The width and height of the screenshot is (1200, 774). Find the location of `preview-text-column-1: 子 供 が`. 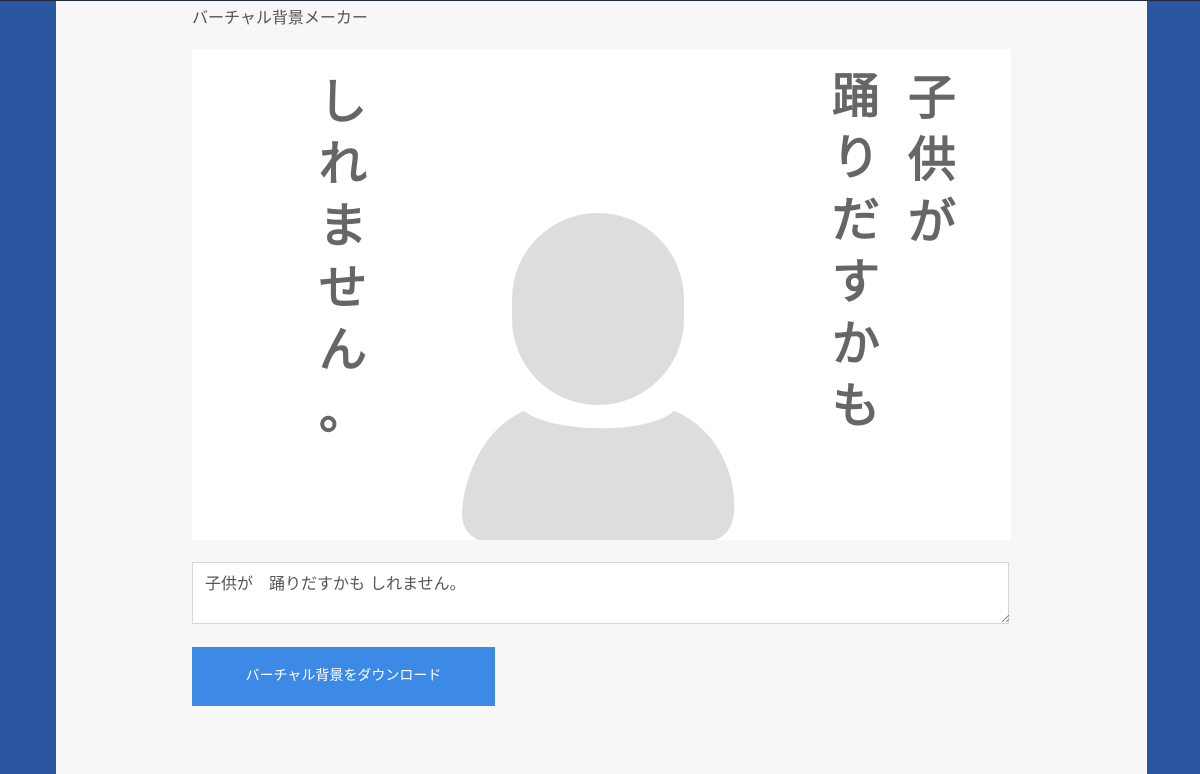

preview-text-column-1: 子 供 が is located at coordinates (932, 160).